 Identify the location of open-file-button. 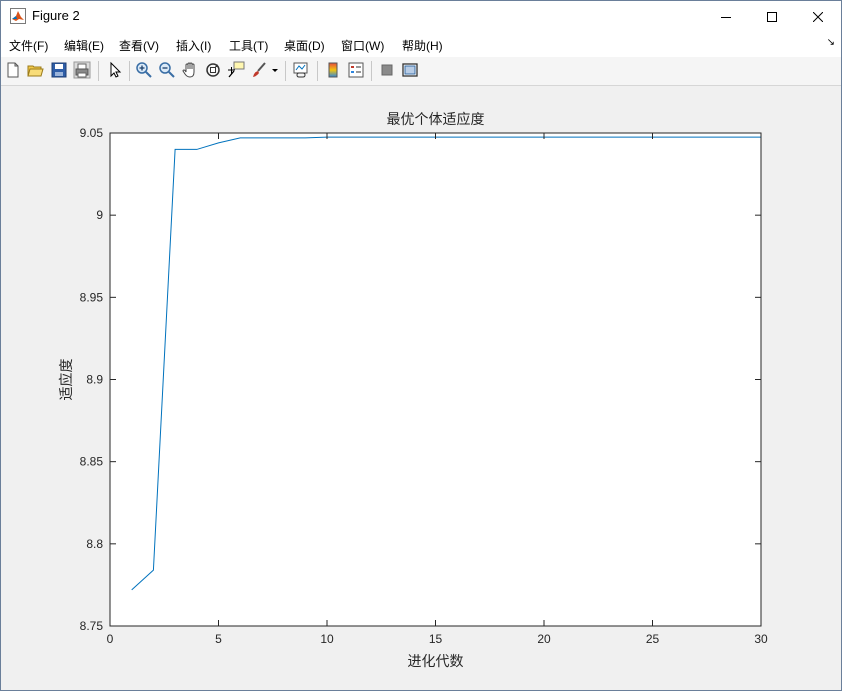
(35, 70).